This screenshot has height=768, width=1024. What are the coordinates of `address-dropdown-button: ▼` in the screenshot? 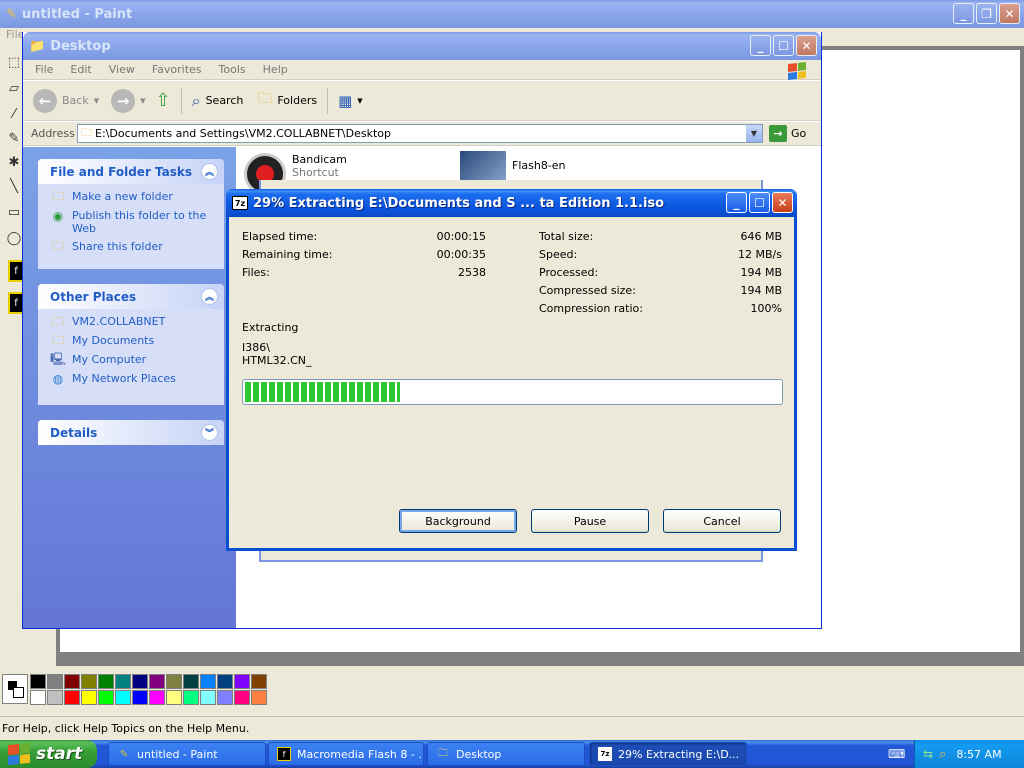 It's located at (753, 133).